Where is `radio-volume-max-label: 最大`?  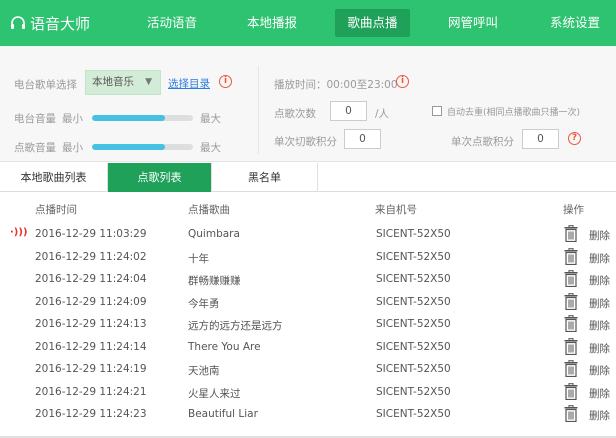 radio-volume-max-label: 最大 is located at coordinates (210, 119).